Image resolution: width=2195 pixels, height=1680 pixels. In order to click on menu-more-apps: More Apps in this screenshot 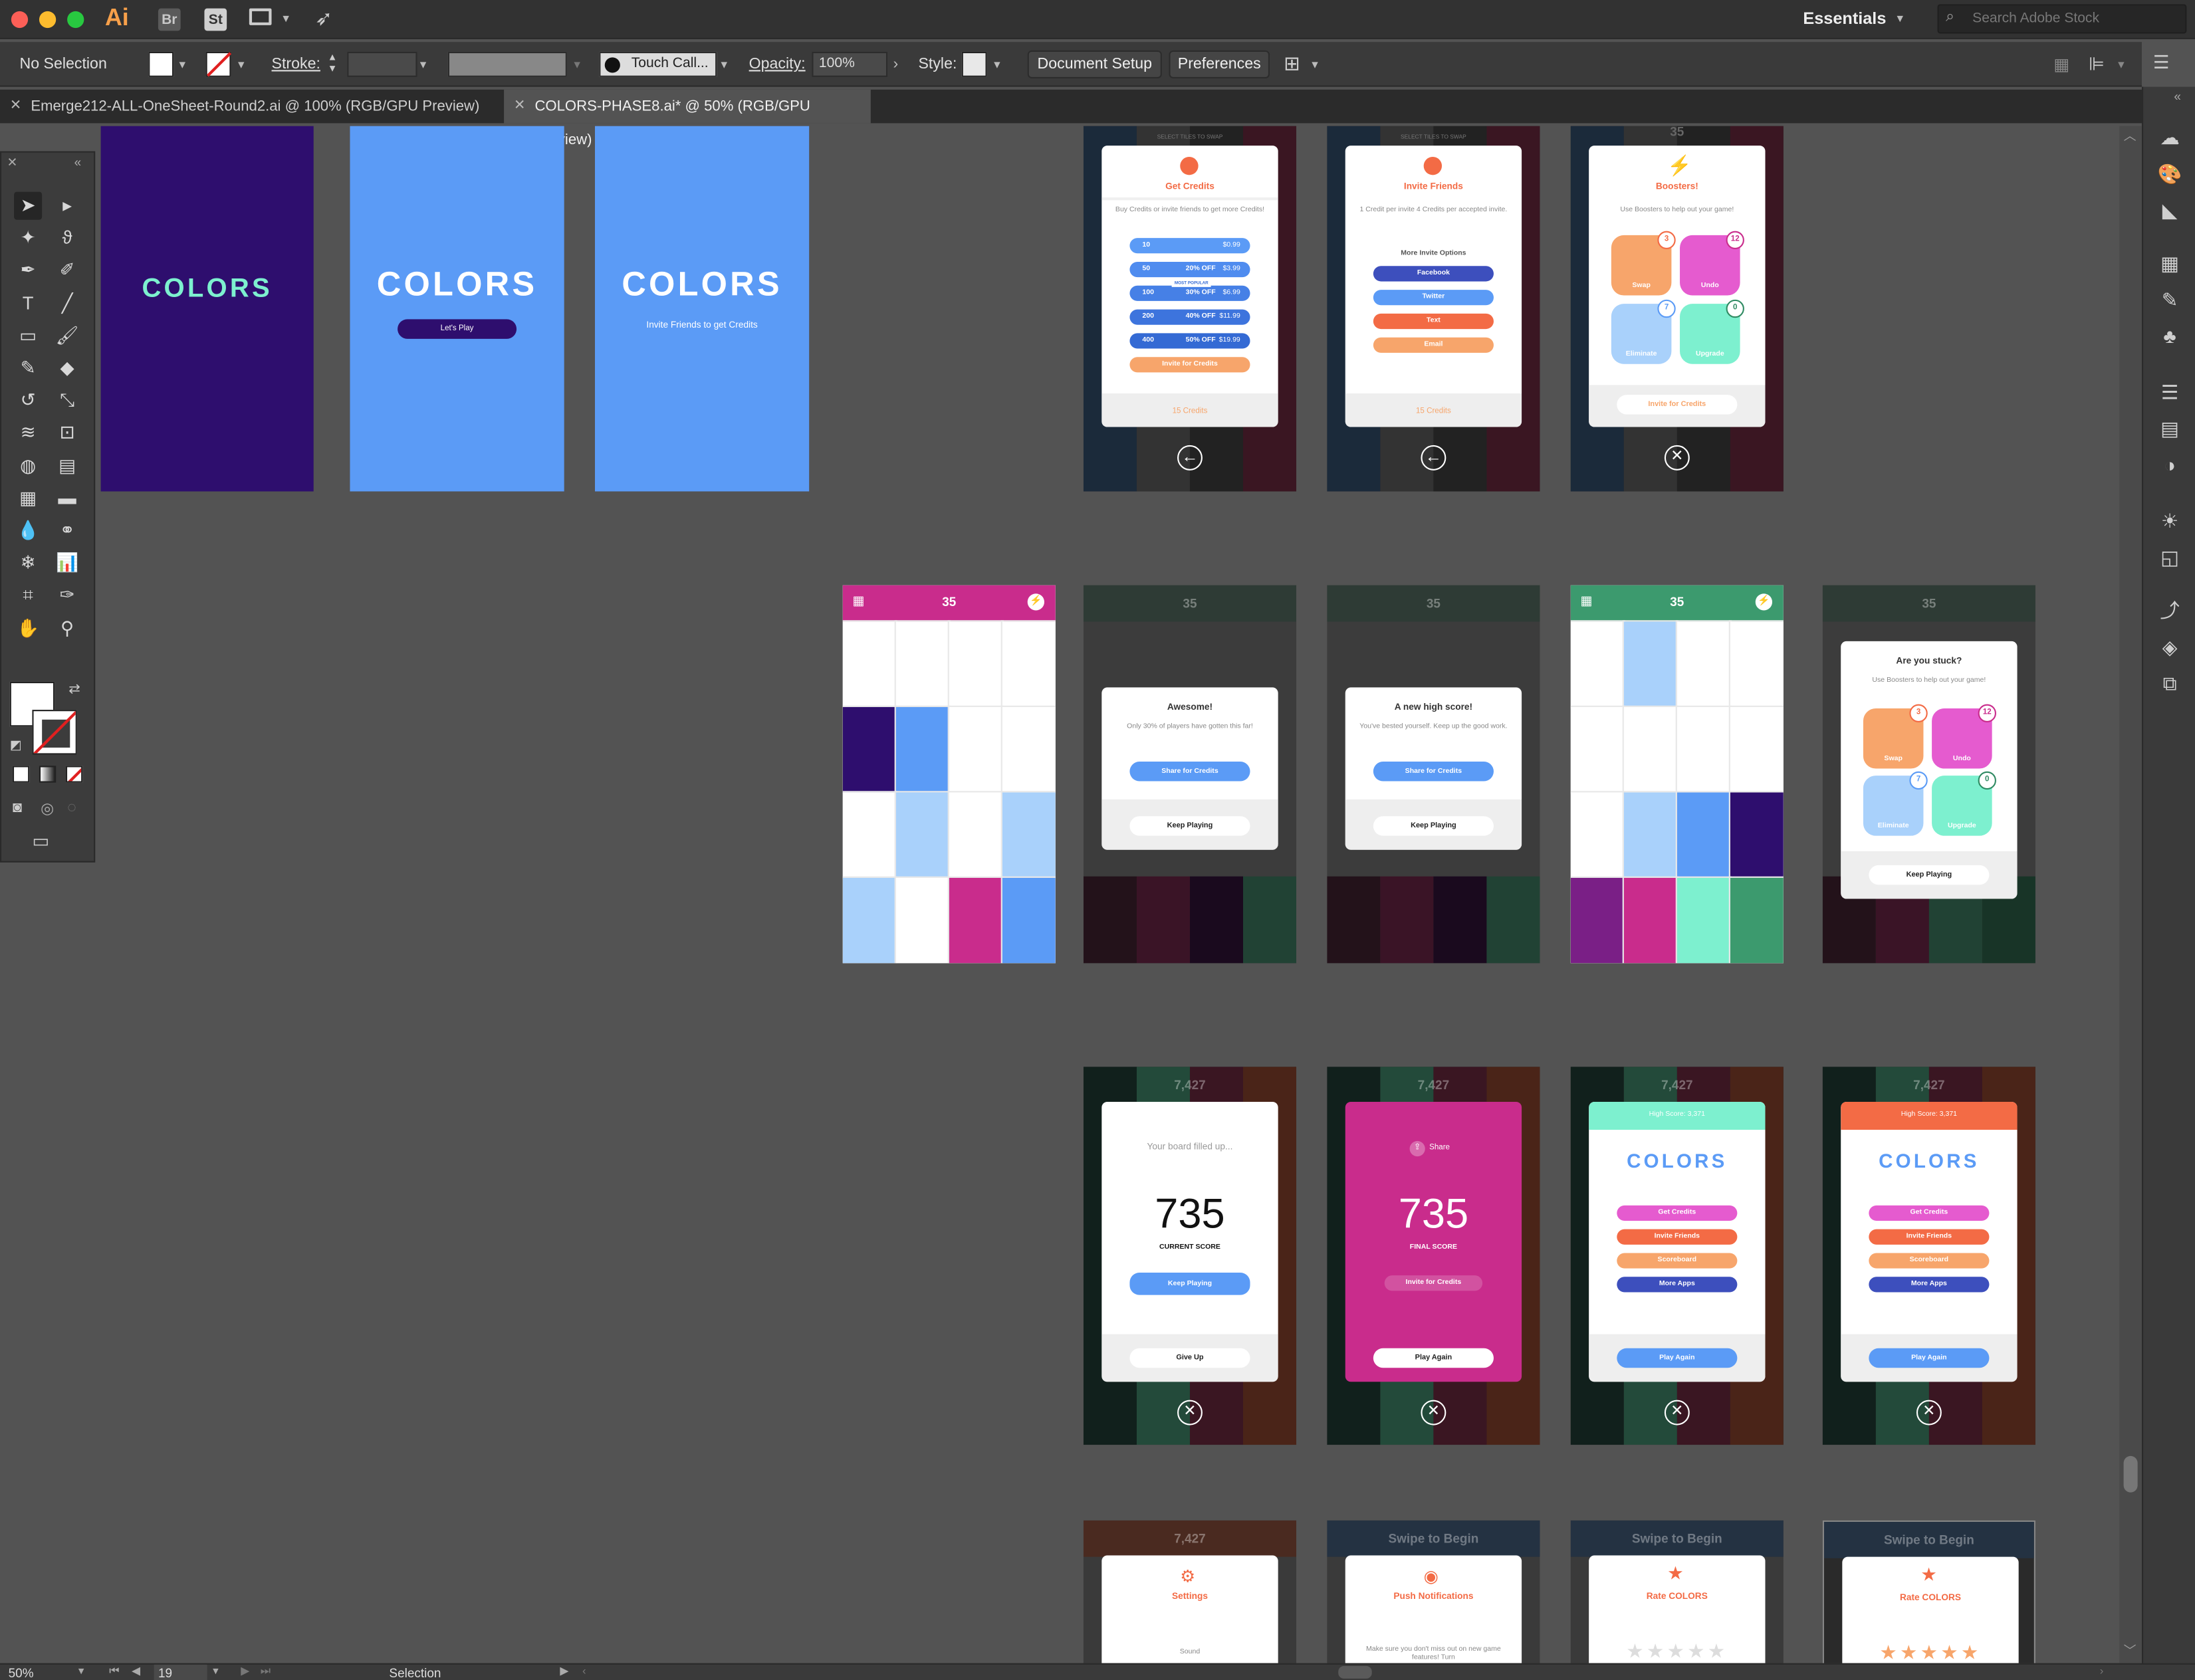, I will do `click(1930, 1285)`.